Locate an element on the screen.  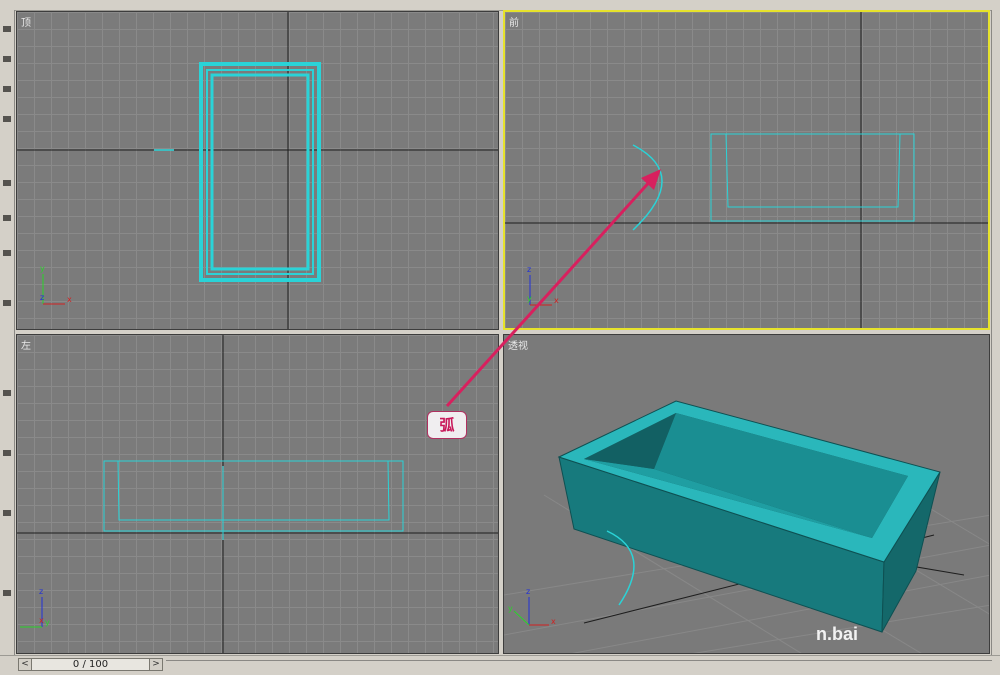
time-slider: < 0 / 100 > is located at coordinates (90, 664).